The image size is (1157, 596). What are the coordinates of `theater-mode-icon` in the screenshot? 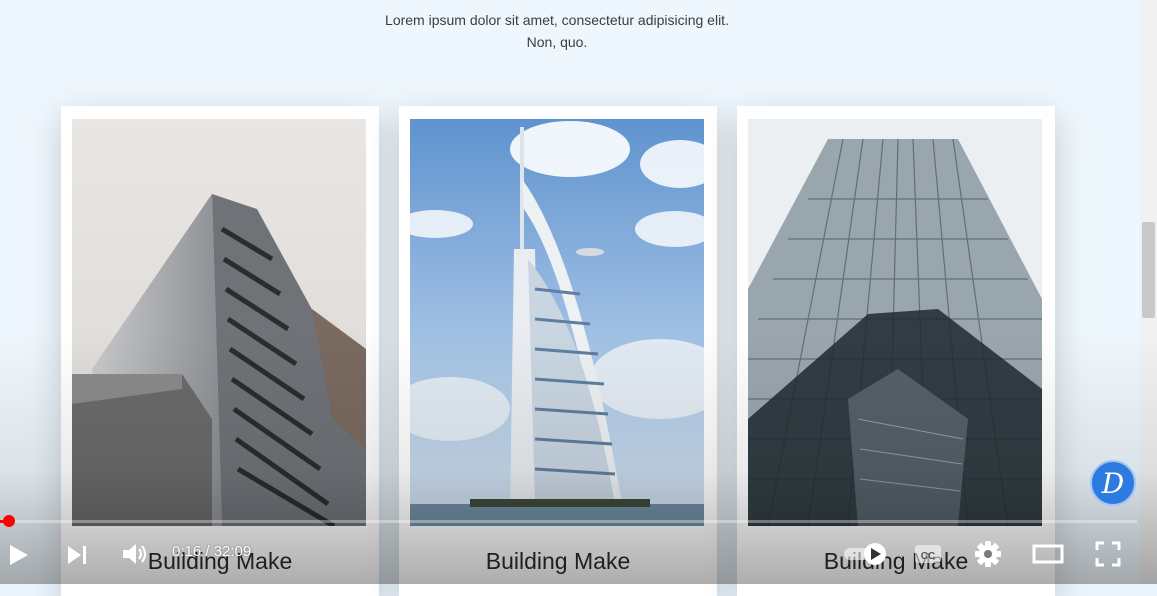 It's located at (1048, 554).